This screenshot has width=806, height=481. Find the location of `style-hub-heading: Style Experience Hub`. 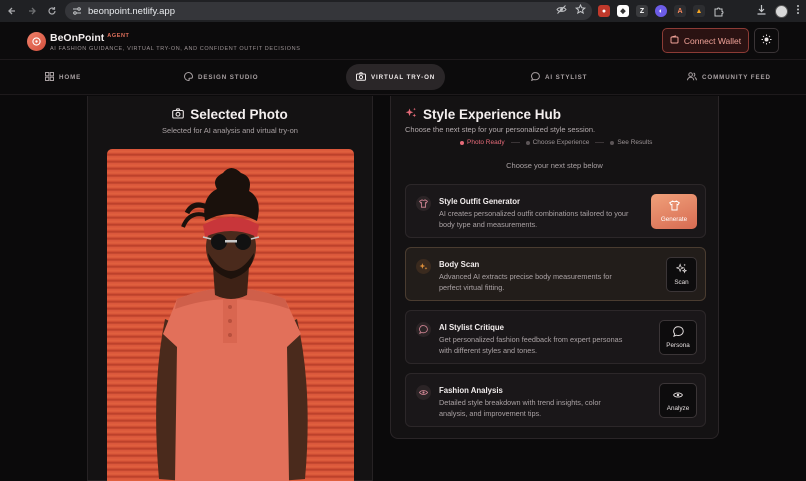

style-hub-heading: Style Experience Hub is located at coordinates (483, 114).